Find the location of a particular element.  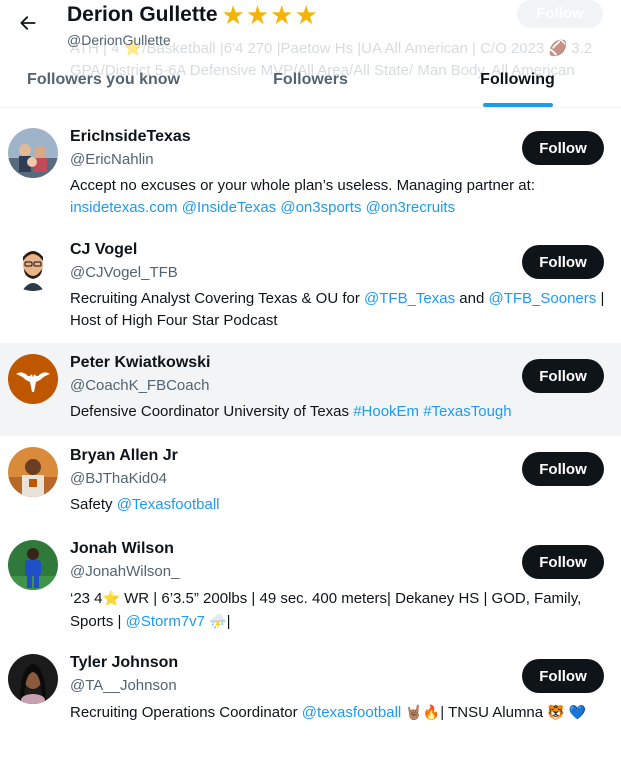

user-name: Peter Kwiatkowski is located at coordinates (140, 363).